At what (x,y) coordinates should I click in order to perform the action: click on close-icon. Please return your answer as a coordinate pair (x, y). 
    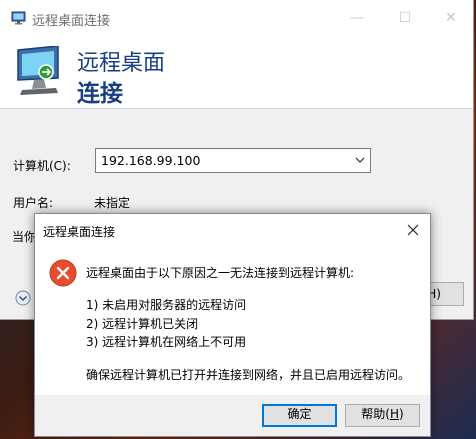
    Looking at the image, I should click on (413, 230).